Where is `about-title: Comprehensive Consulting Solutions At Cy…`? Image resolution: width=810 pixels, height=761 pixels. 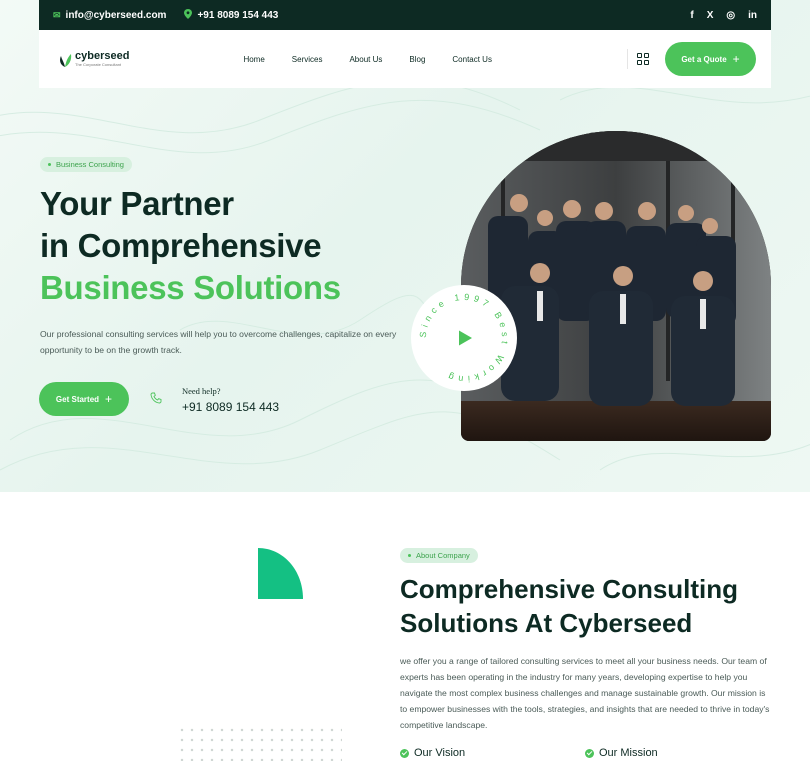 about-title: Comprehensive Consulting Solutions At Cy… is located at coordinates (569, 606).